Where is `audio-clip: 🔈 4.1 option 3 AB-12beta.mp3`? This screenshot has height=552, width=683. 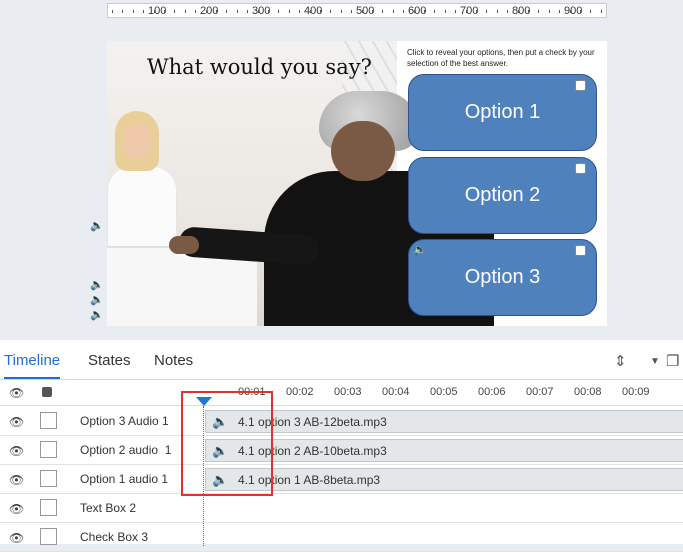
audio-clip: 🔈 4.1 option 3 AB-12beta.mp3 is located at coordinates (444, 421).